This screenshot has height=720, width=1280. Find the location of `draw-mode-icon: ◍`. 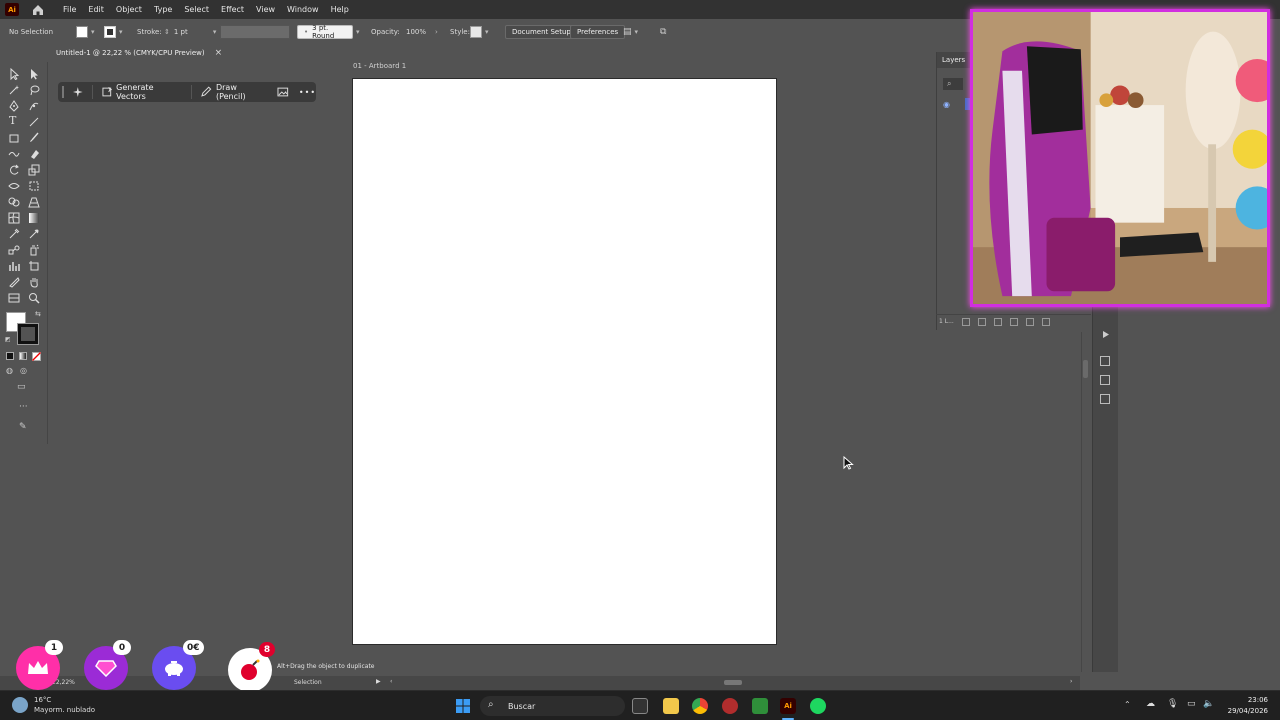

draw-mode-icon: ◍ is located at coordinates (9, 370).